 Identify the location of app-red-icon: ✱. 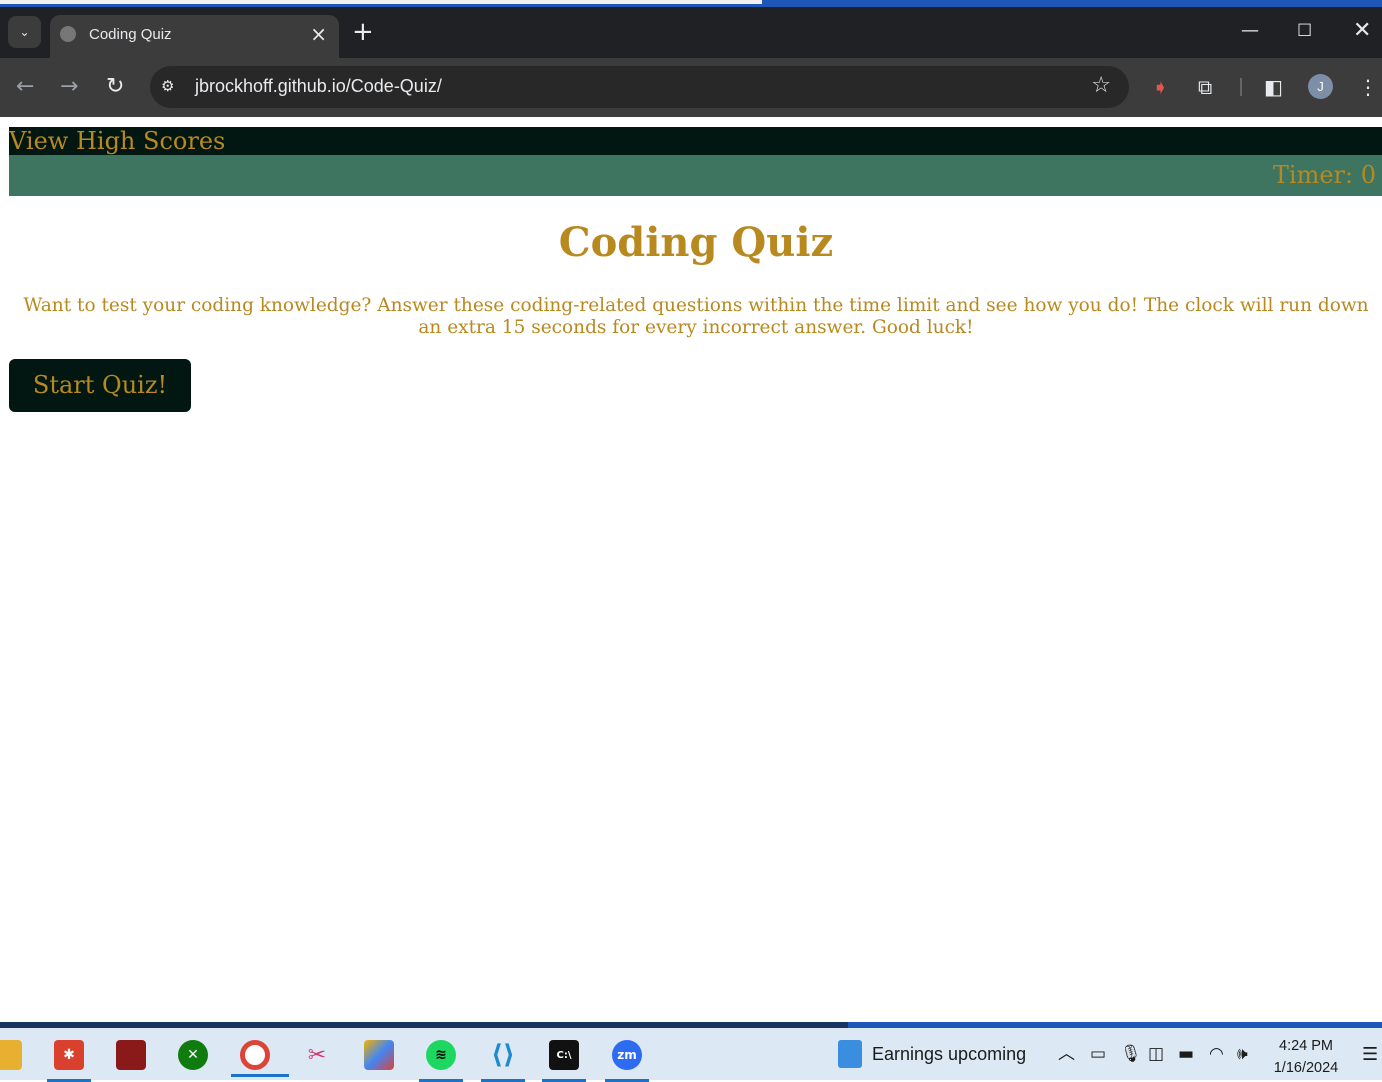
(69, 1061).